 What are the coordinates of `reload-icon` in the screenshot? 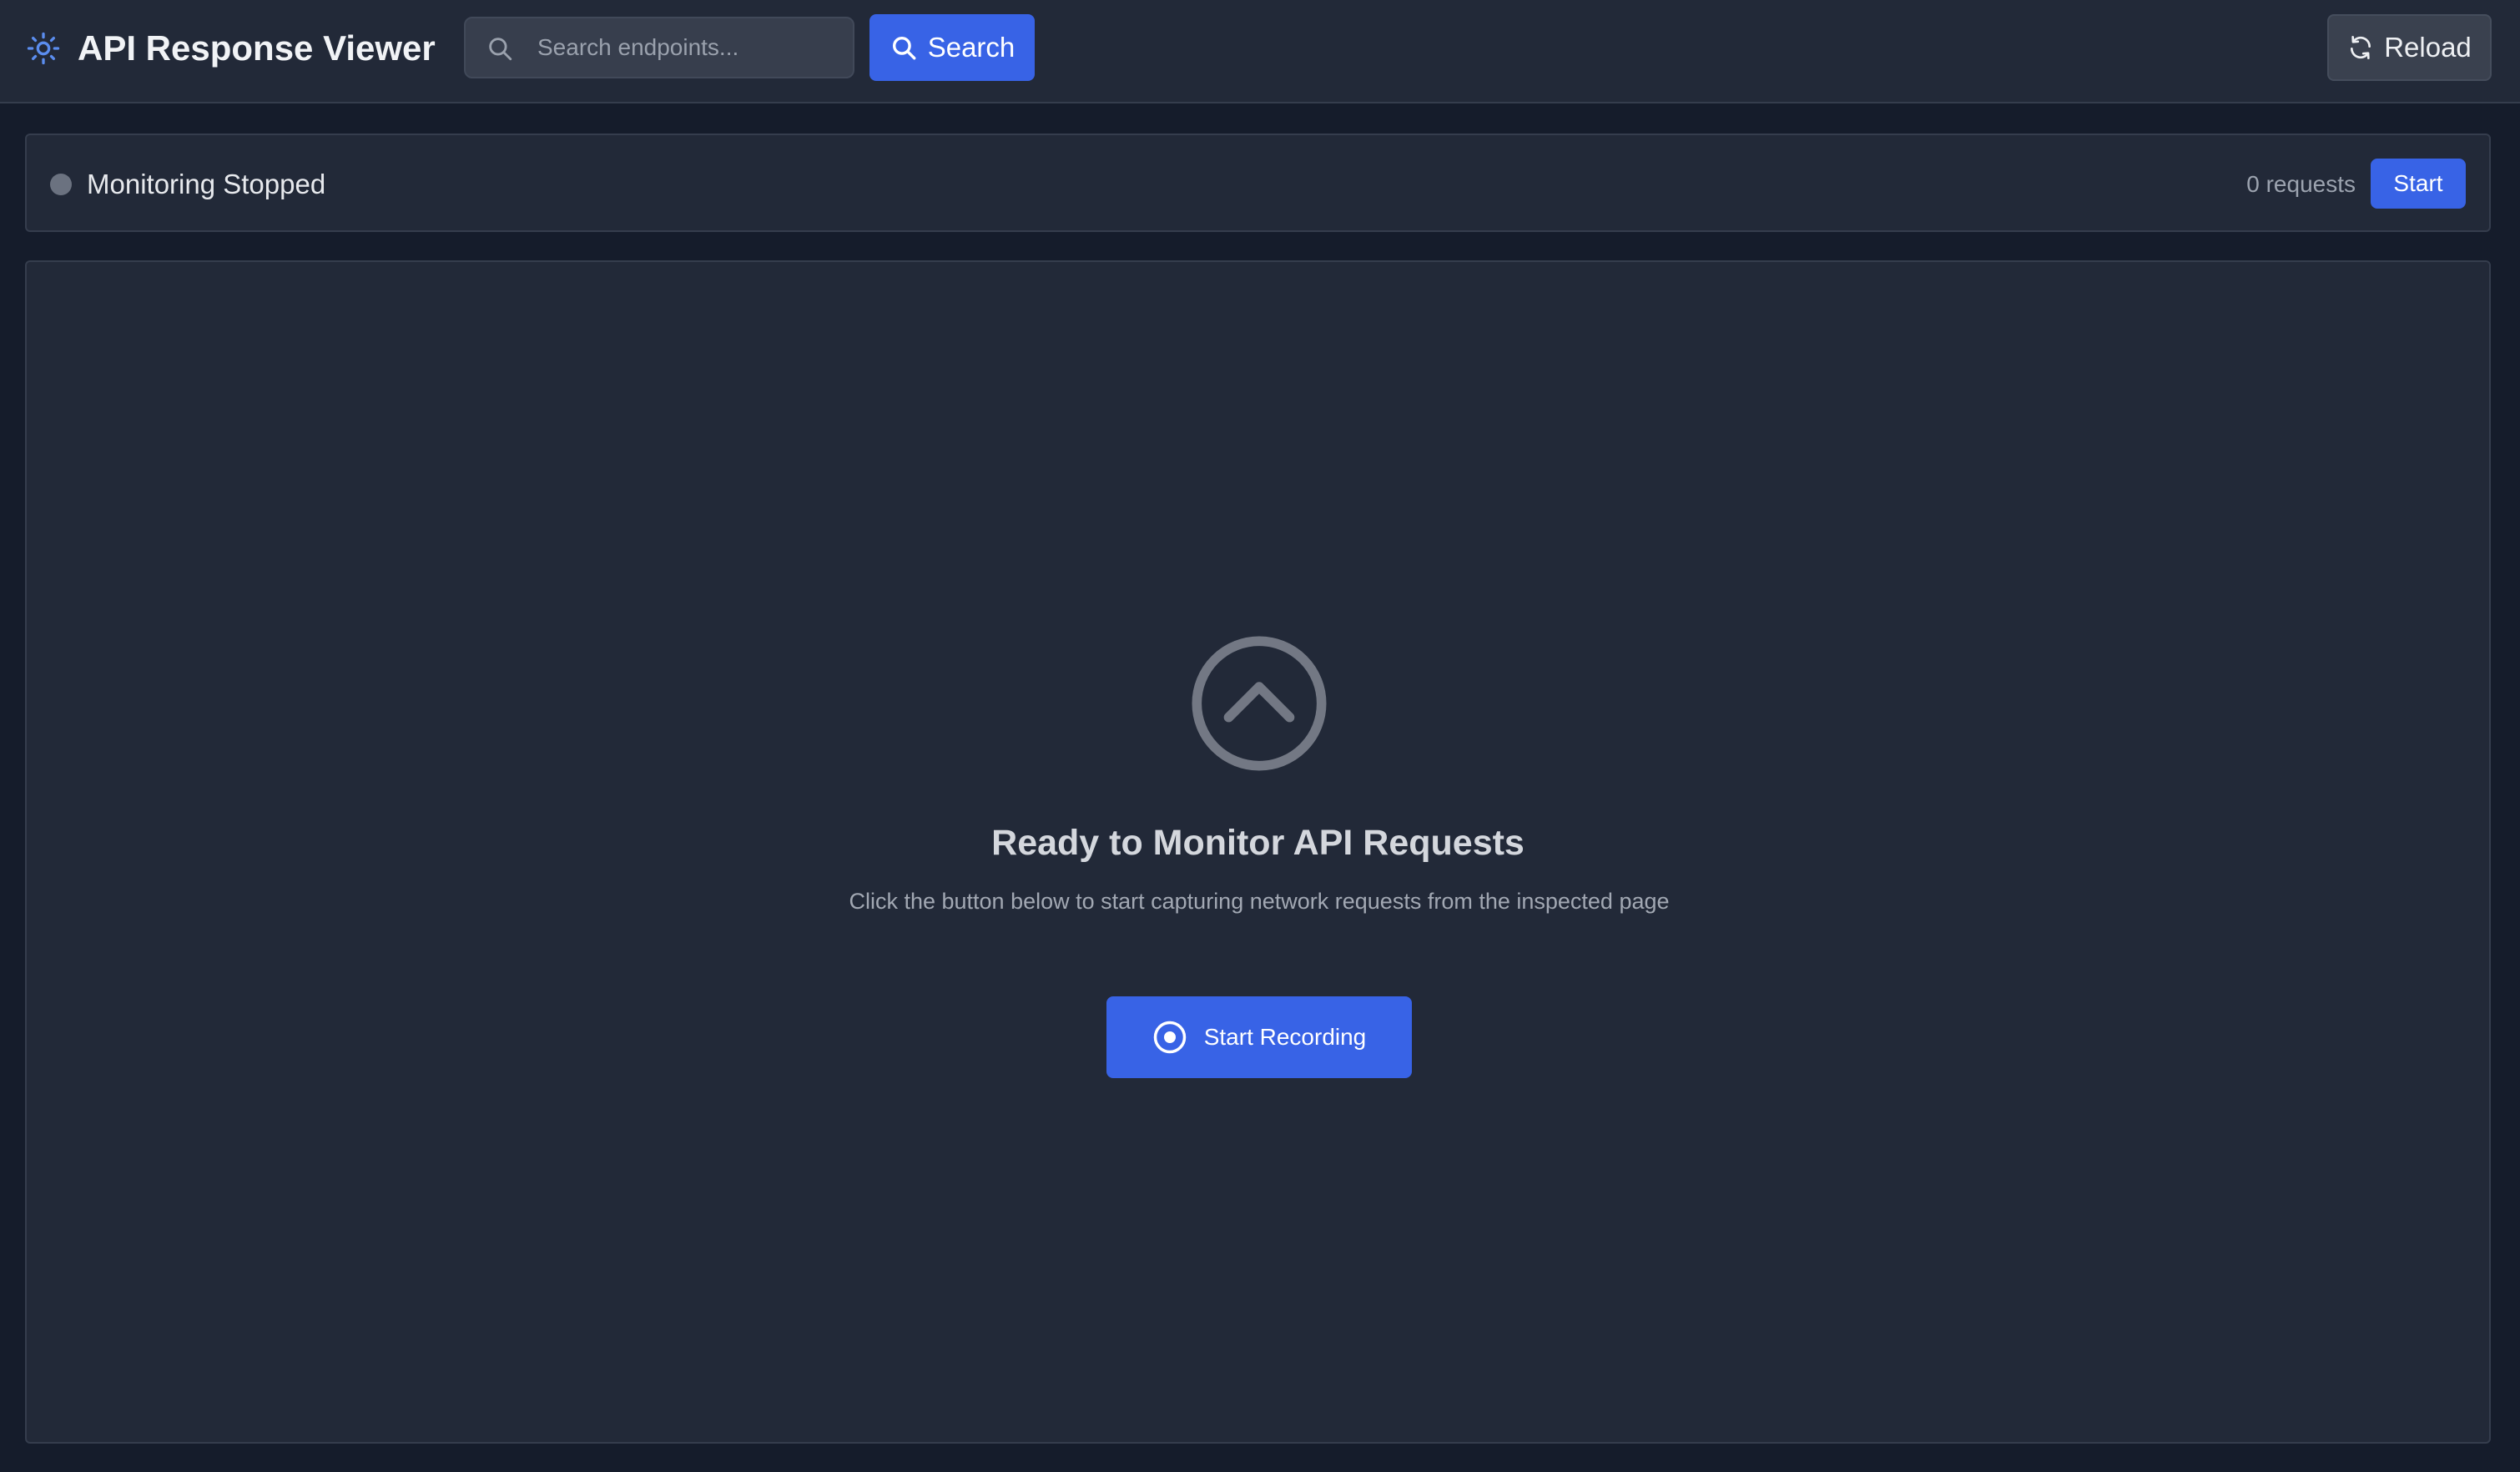 It's located at (2361, 47).